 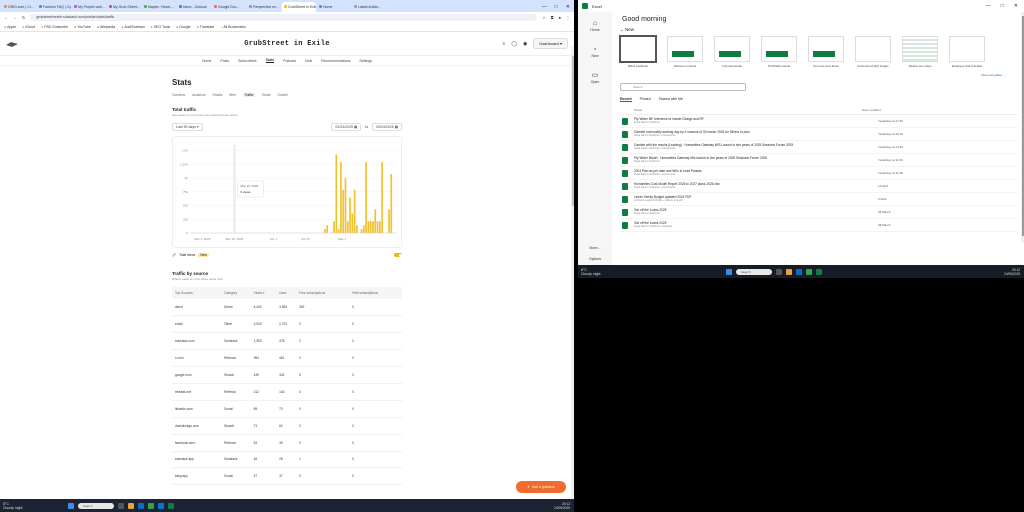 I want to click on back-icon: ←, so click(x=6, y=17).